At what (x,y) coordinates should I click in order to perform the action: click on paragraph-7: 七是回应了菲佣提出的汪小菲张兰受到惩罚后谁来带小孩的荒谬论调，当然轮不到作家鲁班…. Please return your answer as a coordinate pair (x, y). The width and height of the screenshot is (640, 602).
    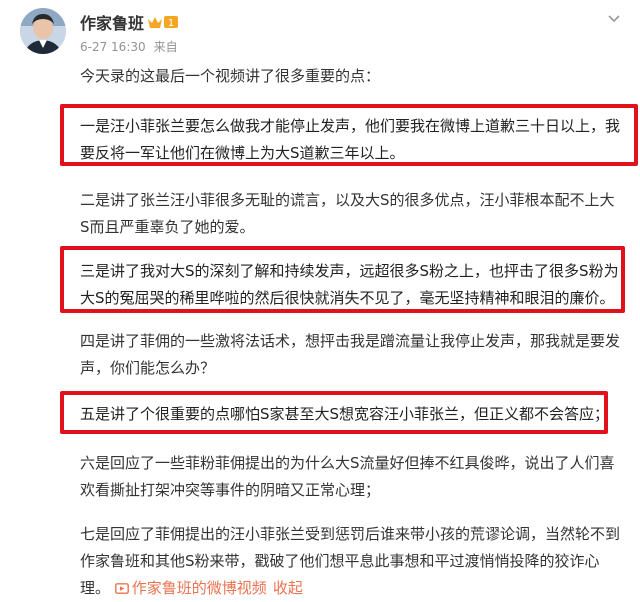
    Looking at the image, I should click on (350, 561).